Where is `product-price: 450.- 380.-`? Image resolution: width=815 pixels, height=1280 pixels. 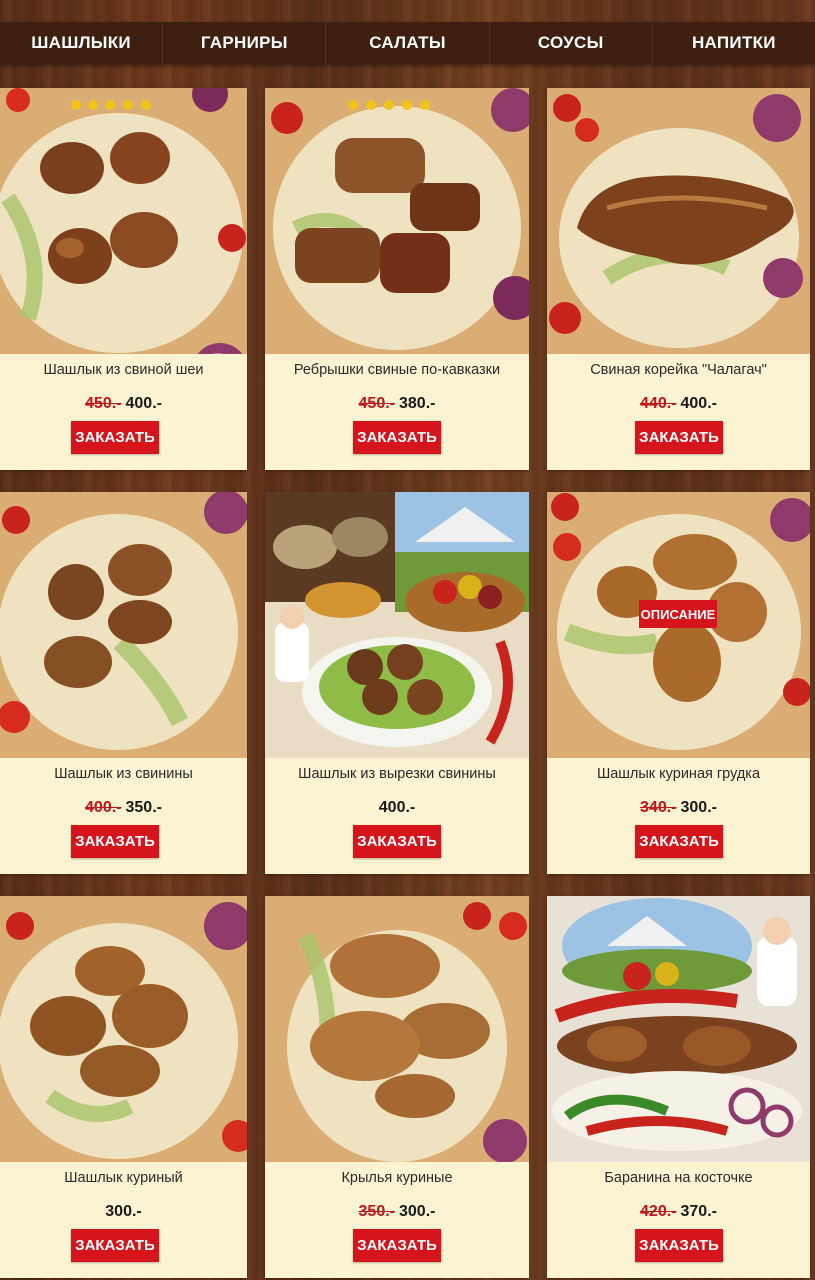
product-price: 450.- 380.- is located at coordinates (397, 404).